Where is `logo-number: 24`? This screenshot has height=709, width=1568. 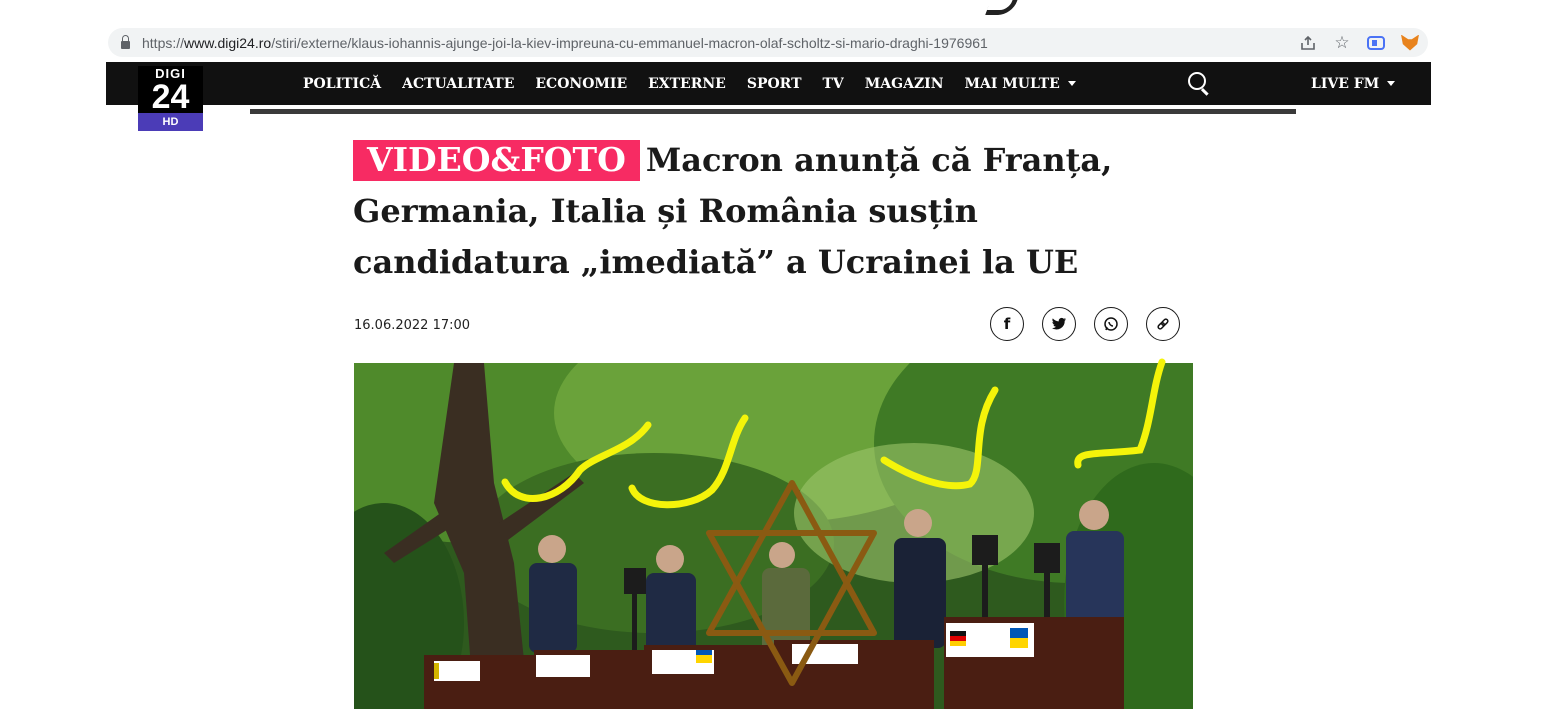 logo-number: 24 is located at coordinates (170, 97).